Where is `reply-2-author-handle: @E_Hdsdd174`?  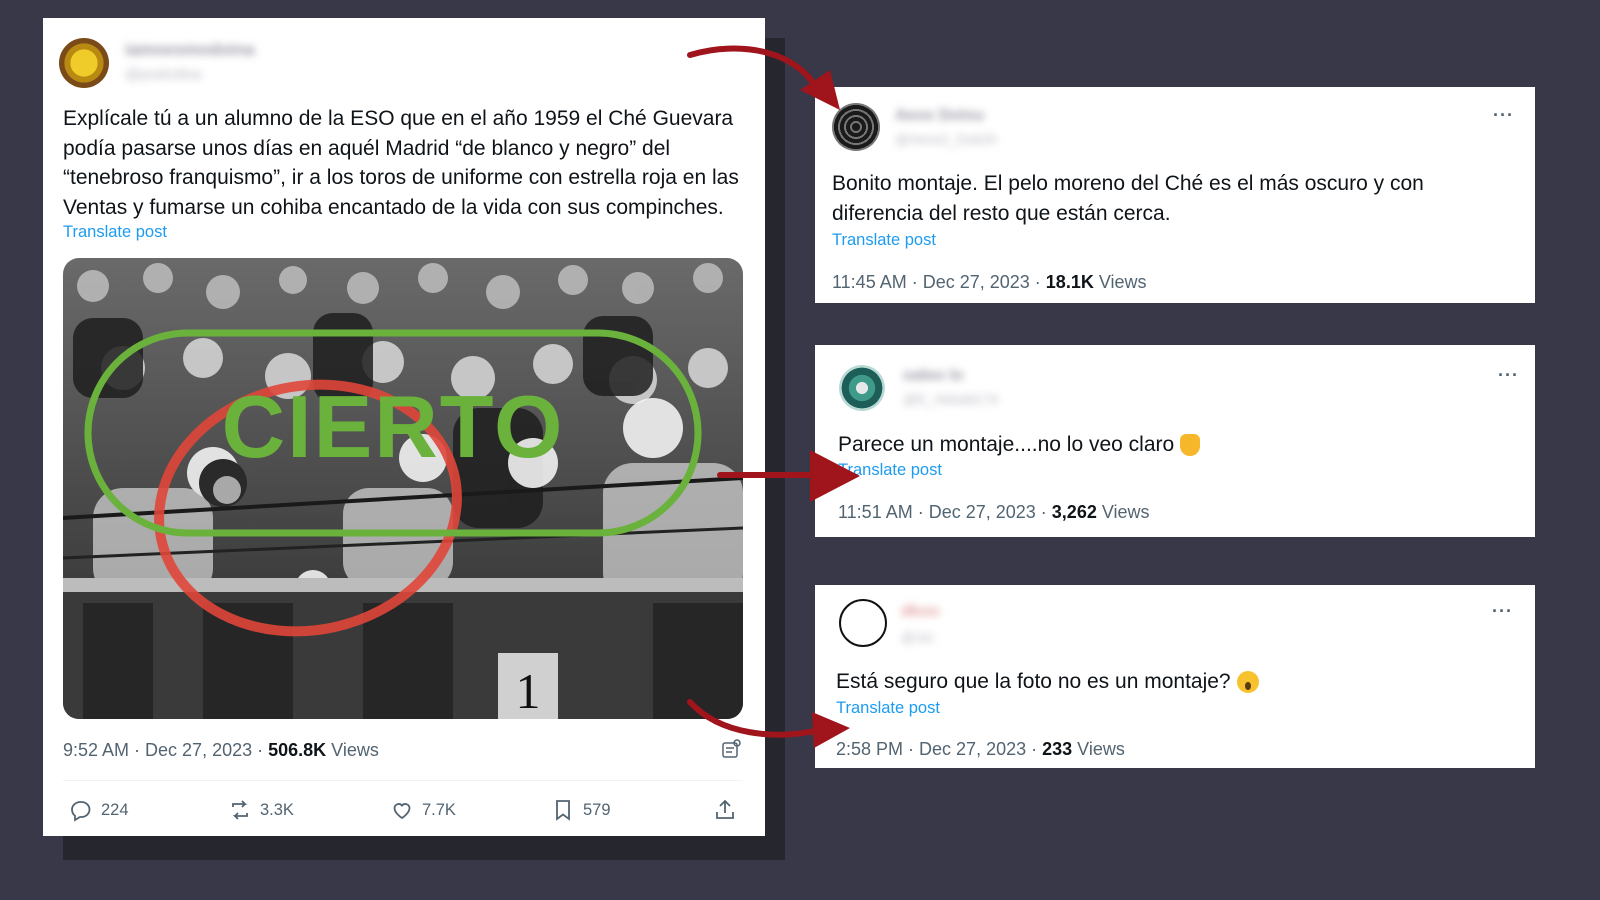 reply-2-author-handle: @E_Hdsdd174 is located at coordinates (950, 399).